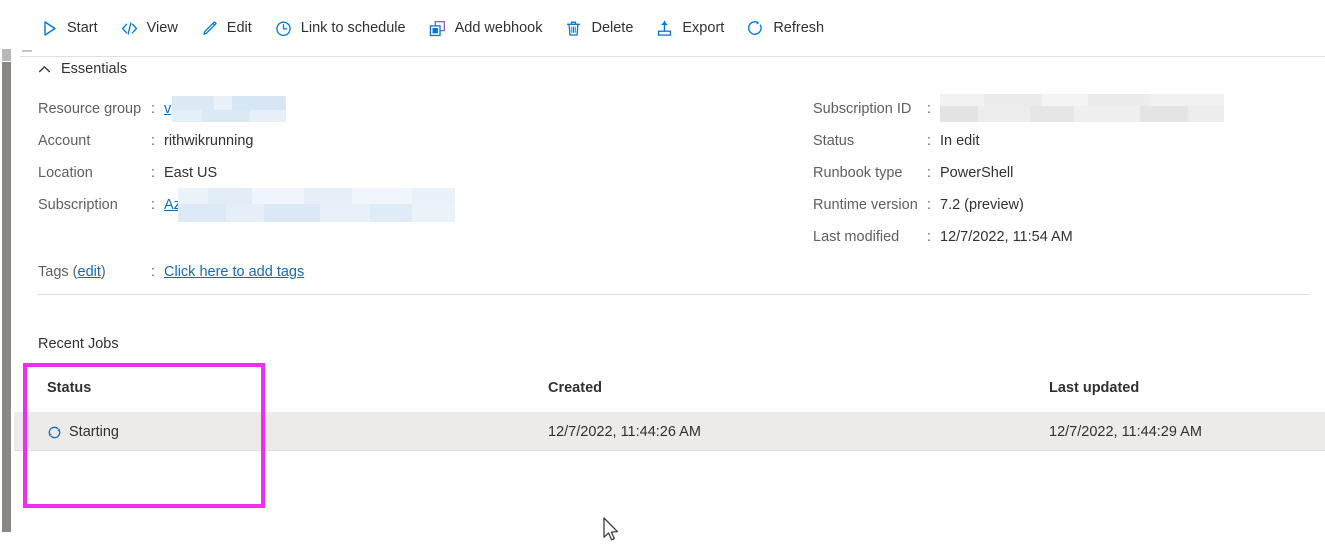 This screenshot has height=549, width=1325. I want to click on trash-icon, so click(573, 28).